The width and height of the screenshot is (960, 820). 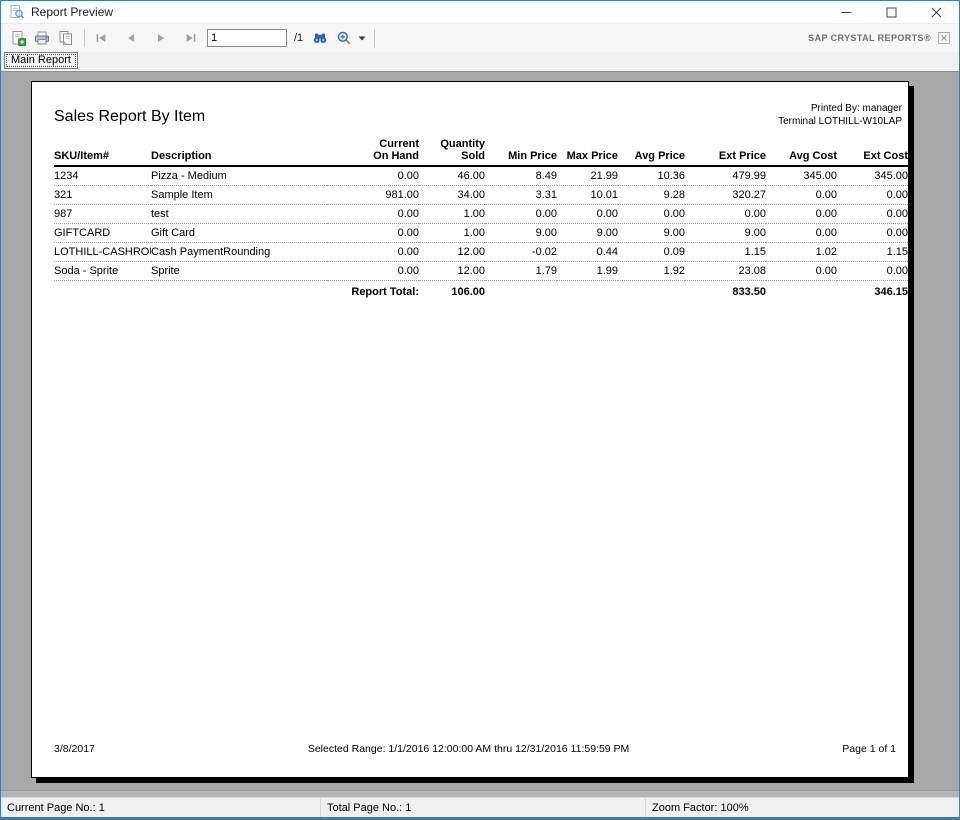 What do you see at coordinates (651, 152) in the screenshot?
I see `column-header: Avg Price` at bounding box center [651, 152].